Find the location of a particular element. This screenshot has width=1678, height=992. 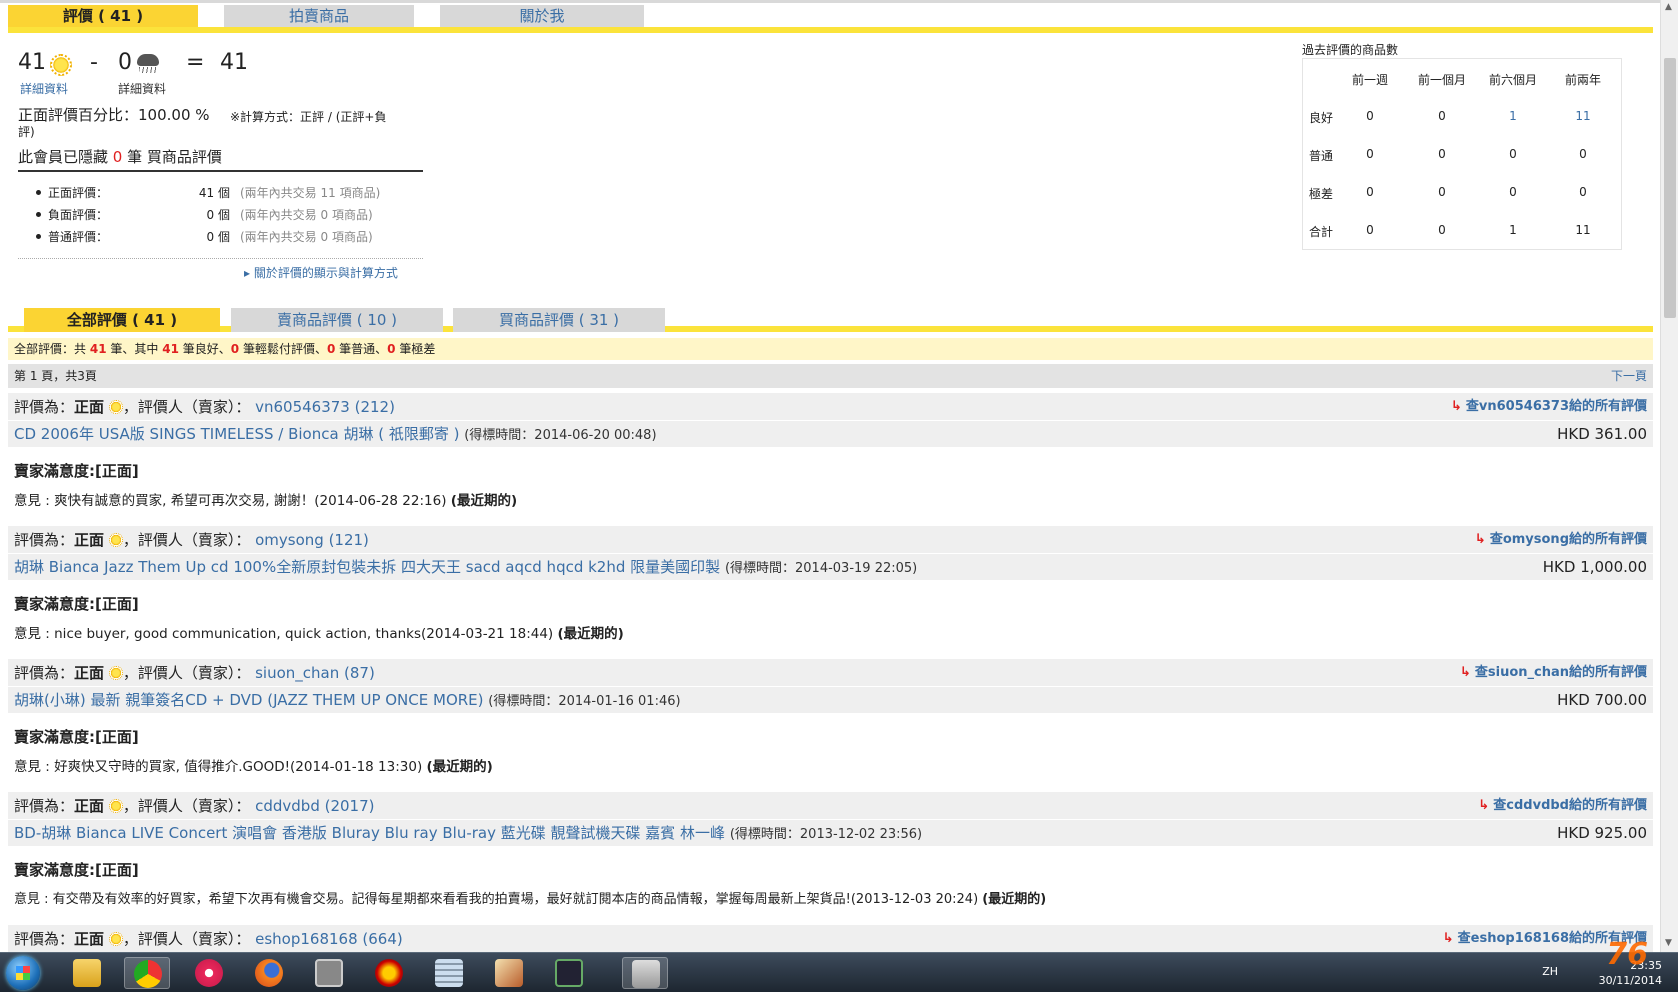

taskbar-game is located at coordinates (389, 973).